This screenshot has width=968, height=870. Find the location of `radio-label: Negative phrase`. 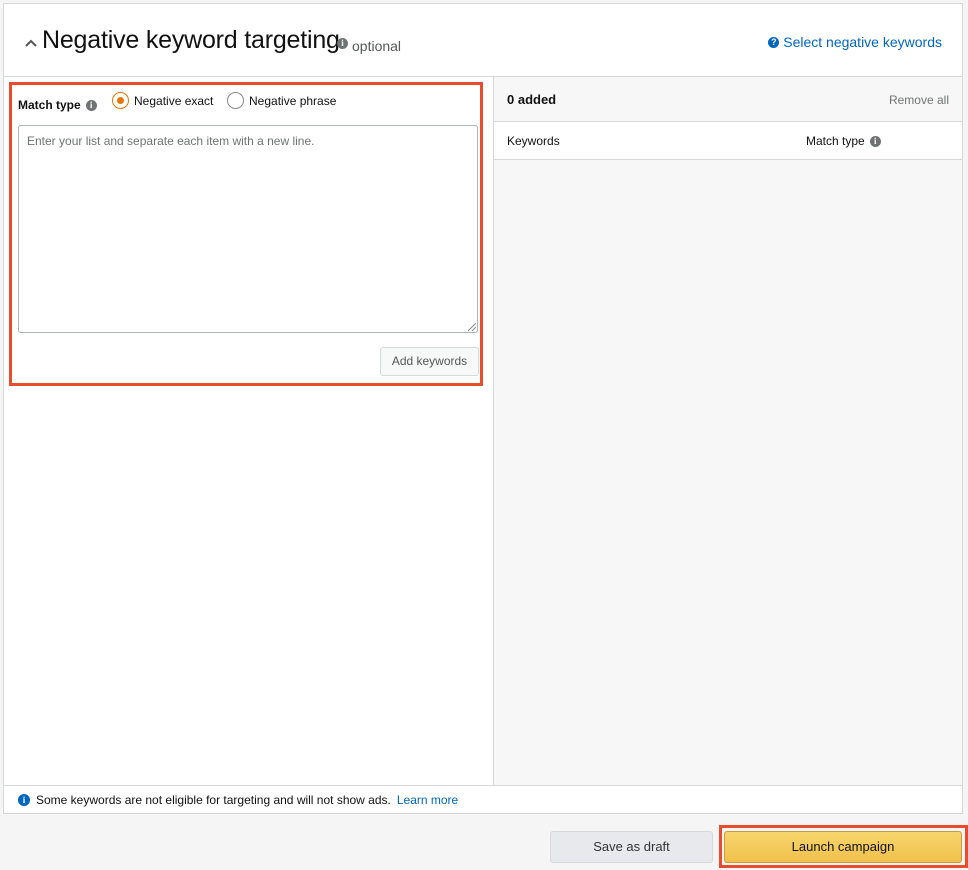

radio-label: Negative phrase is located at coordinates (293, 100).